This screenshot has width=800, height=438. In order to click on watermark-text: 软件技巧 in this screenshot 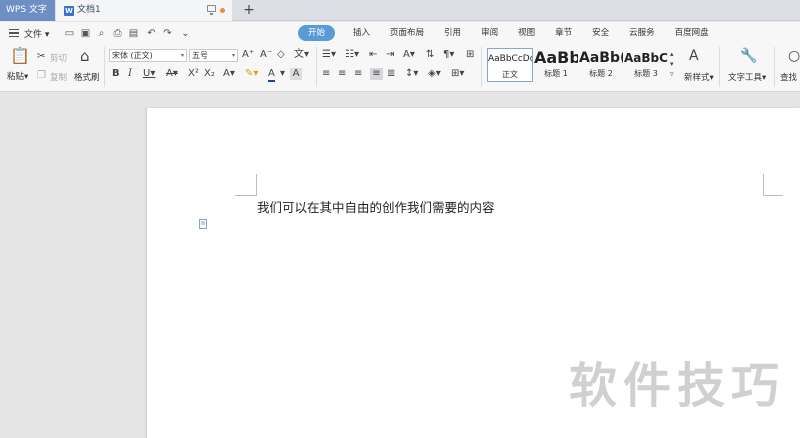, I will do `click(677, 386)`.